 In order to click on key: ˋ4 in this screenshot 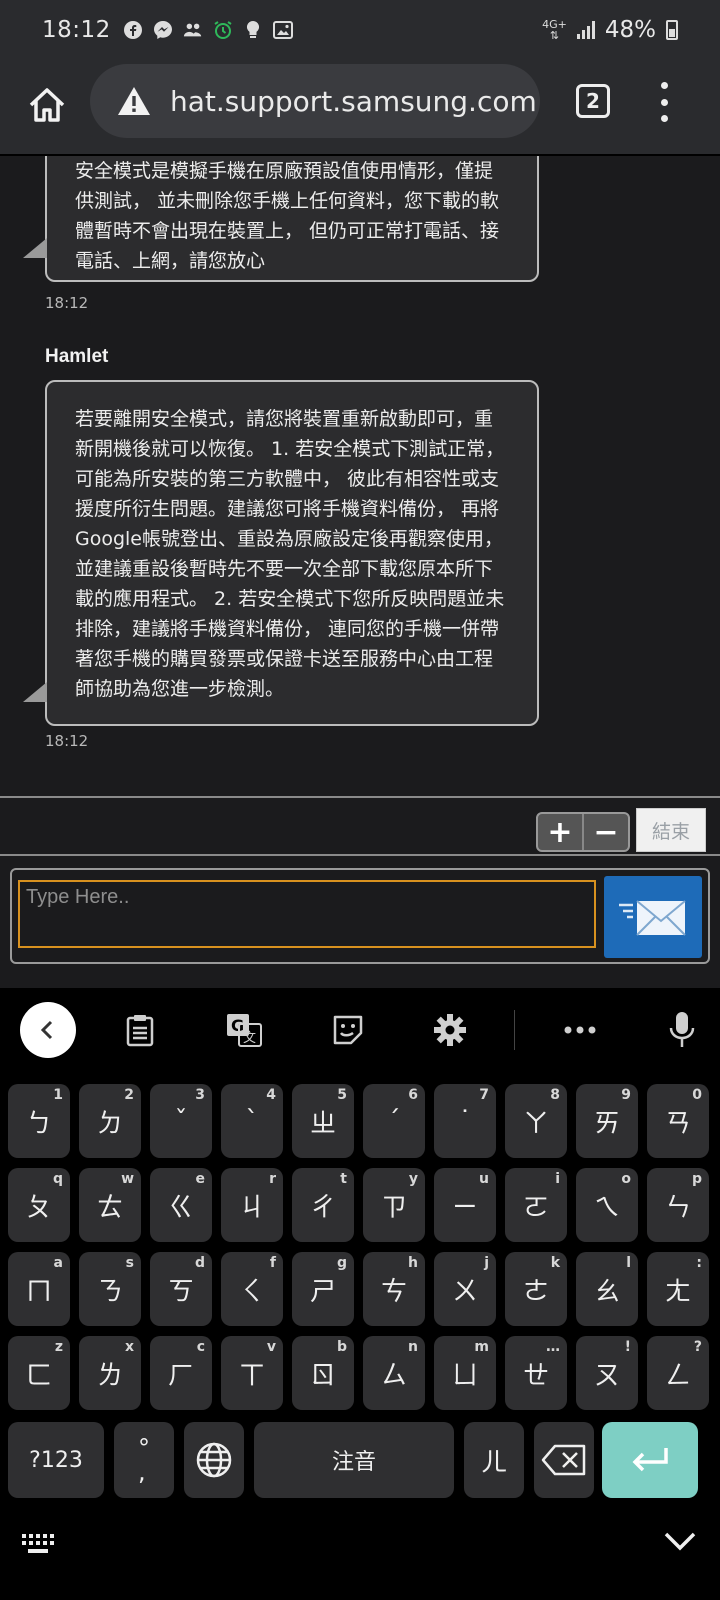, I will do `click(252, 1121)`.